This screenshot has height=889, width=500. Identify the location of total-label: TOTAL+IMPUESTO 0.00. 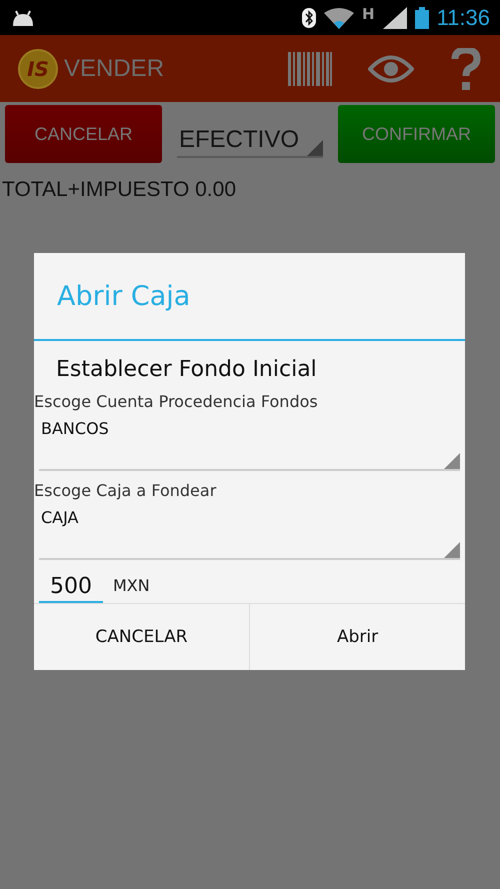
(119, 189).